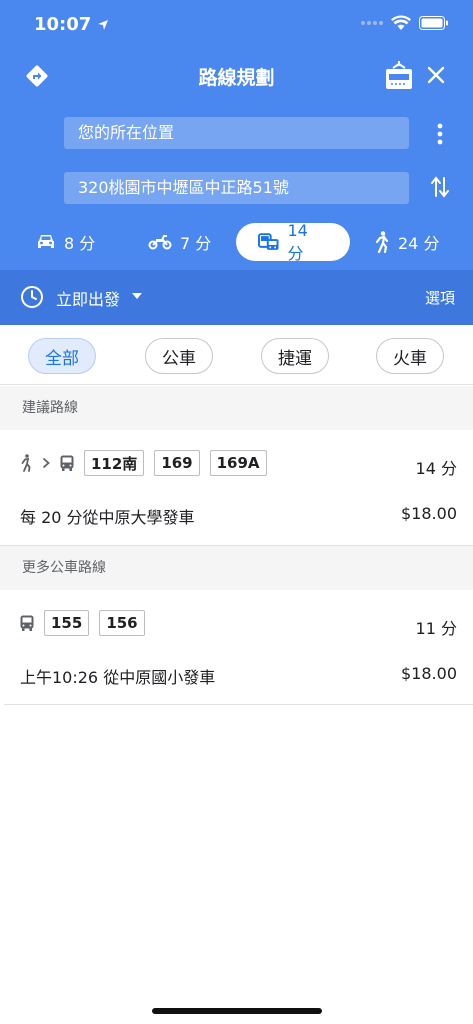 This screenshot has width=473, height=1024. What do you see at coordinates (236, 297) in the screenshot?
I see `depart-bar: 立即出發 選項` at bounding box center [236, 297].